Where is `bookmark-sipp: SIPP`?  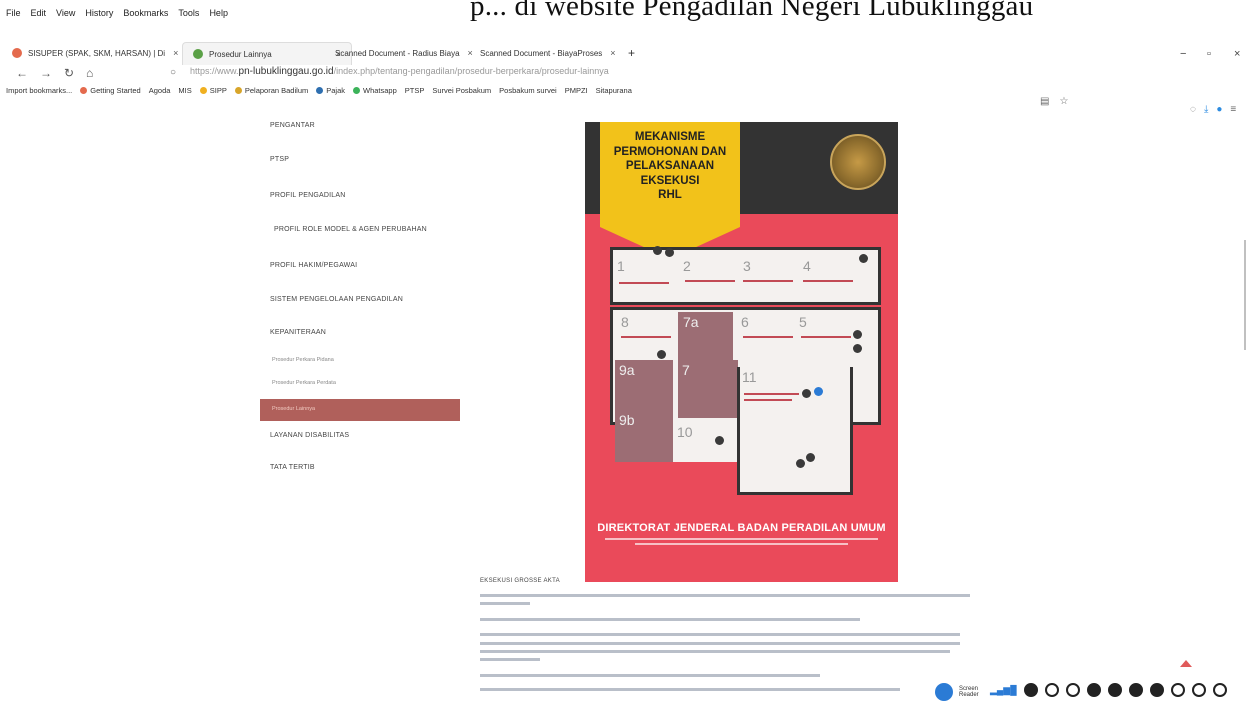 bookmark-sipp: SIPP is located at coordinates (213, 90).